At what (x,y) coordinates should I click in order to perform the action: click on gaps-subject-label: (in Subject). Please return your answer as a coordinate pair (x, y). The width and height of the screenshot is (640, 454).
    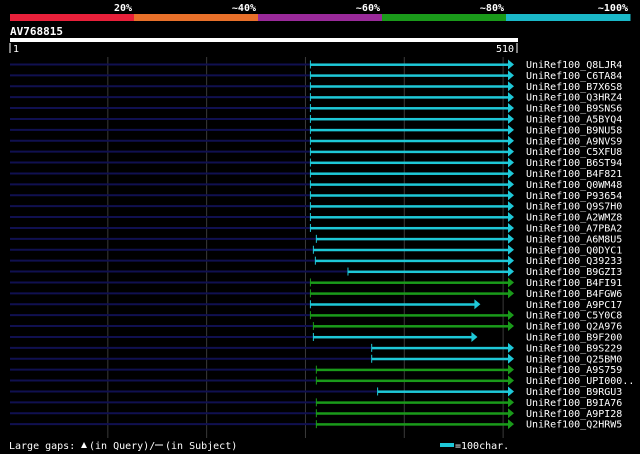
    Looking at the image, I should click on (201, 446).